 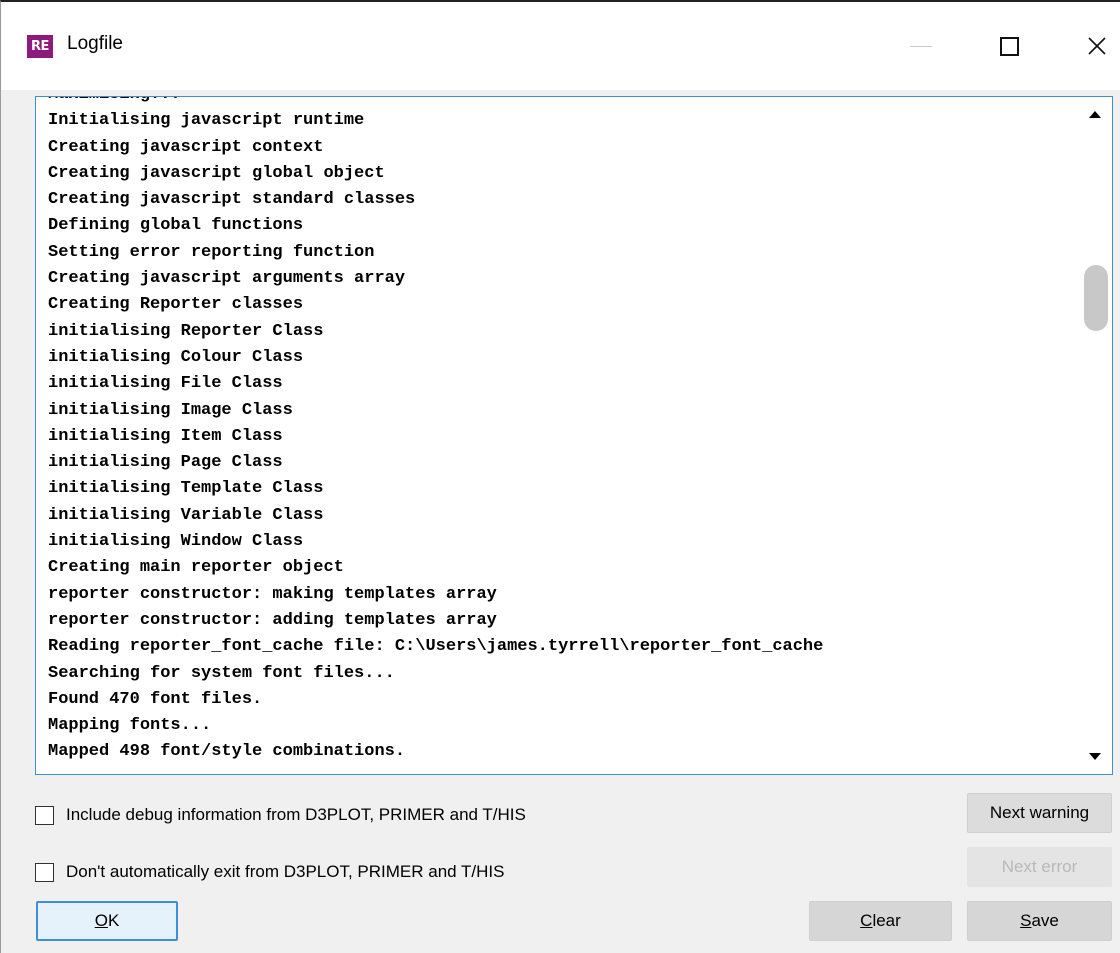 What do you see at coordinates (1026, 920) in the screenshot?
I see `save-mnemonic: S` at bounding box center [1026, 920].